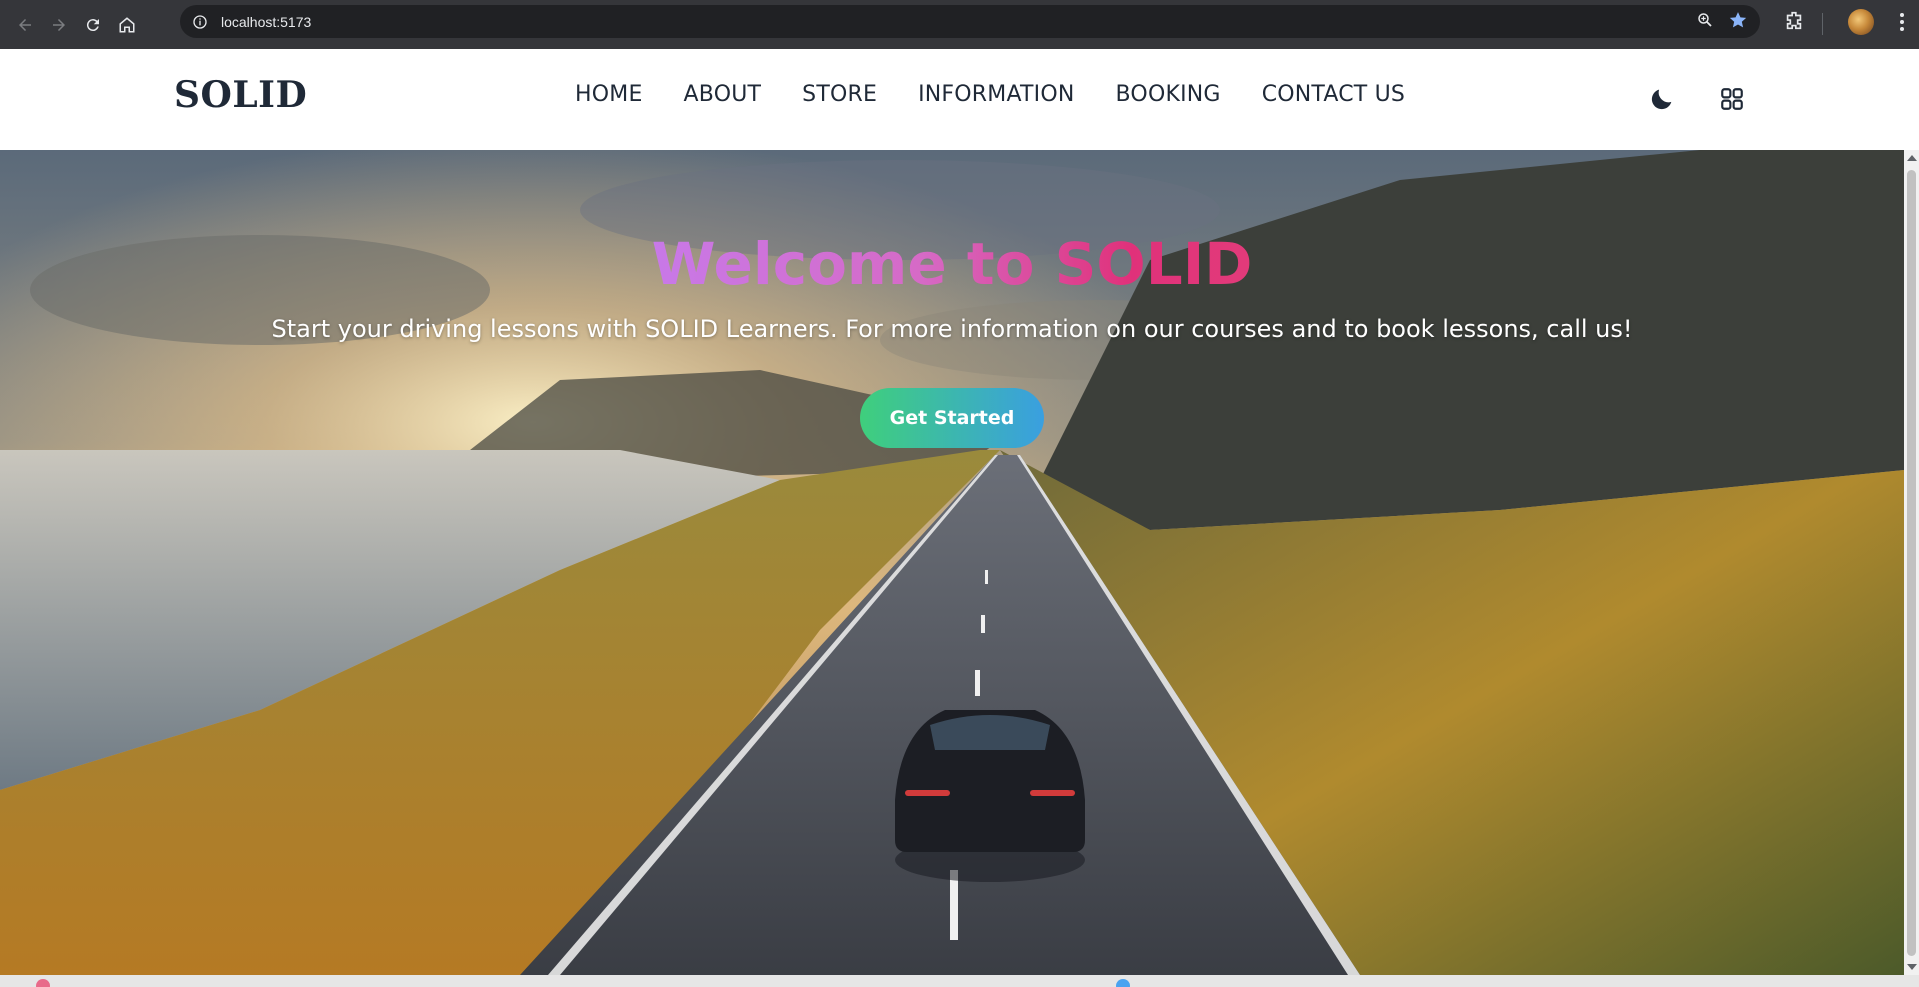 Image resolution: width=1919 pixels, height=987 pixels. I want to click on toolbar-divider, so click(1822, 24).